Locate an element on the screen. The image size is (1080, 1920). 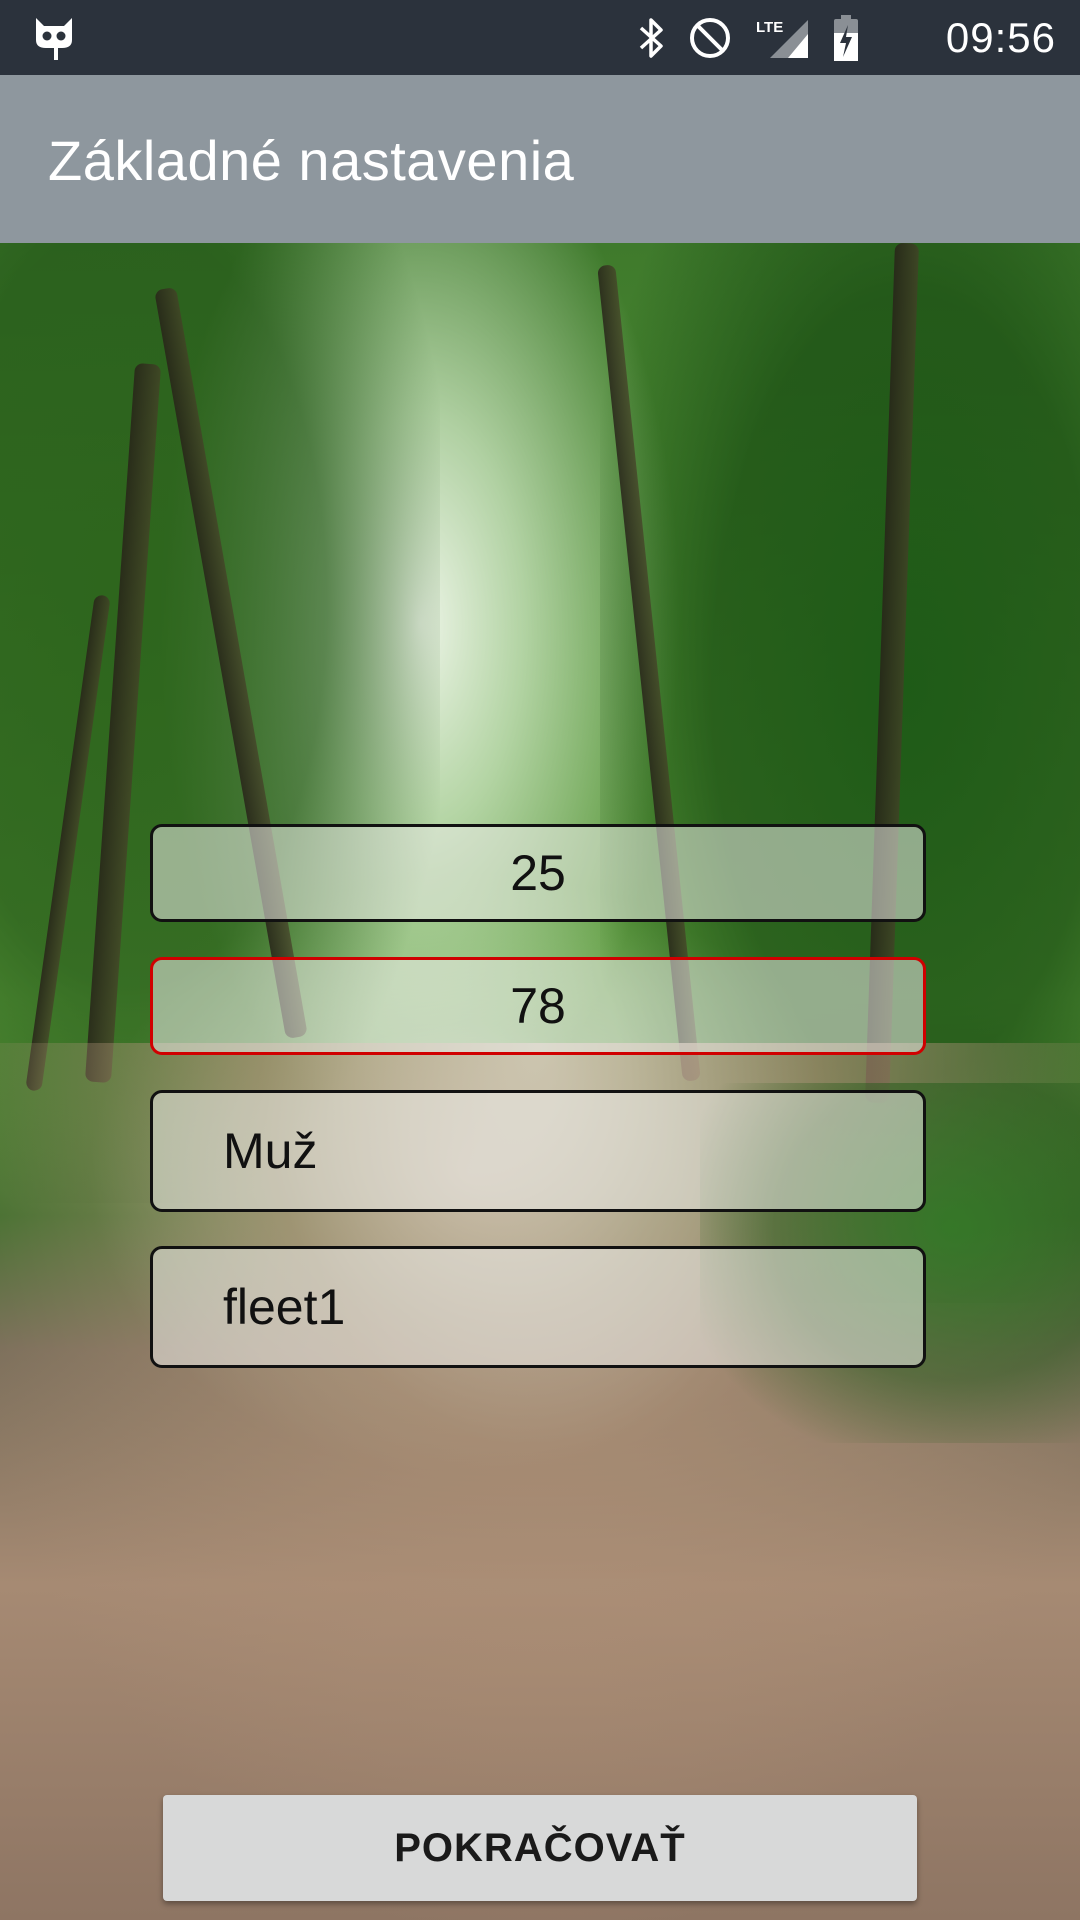
do-not-disturb-icon is located at coordinates (710, 38).